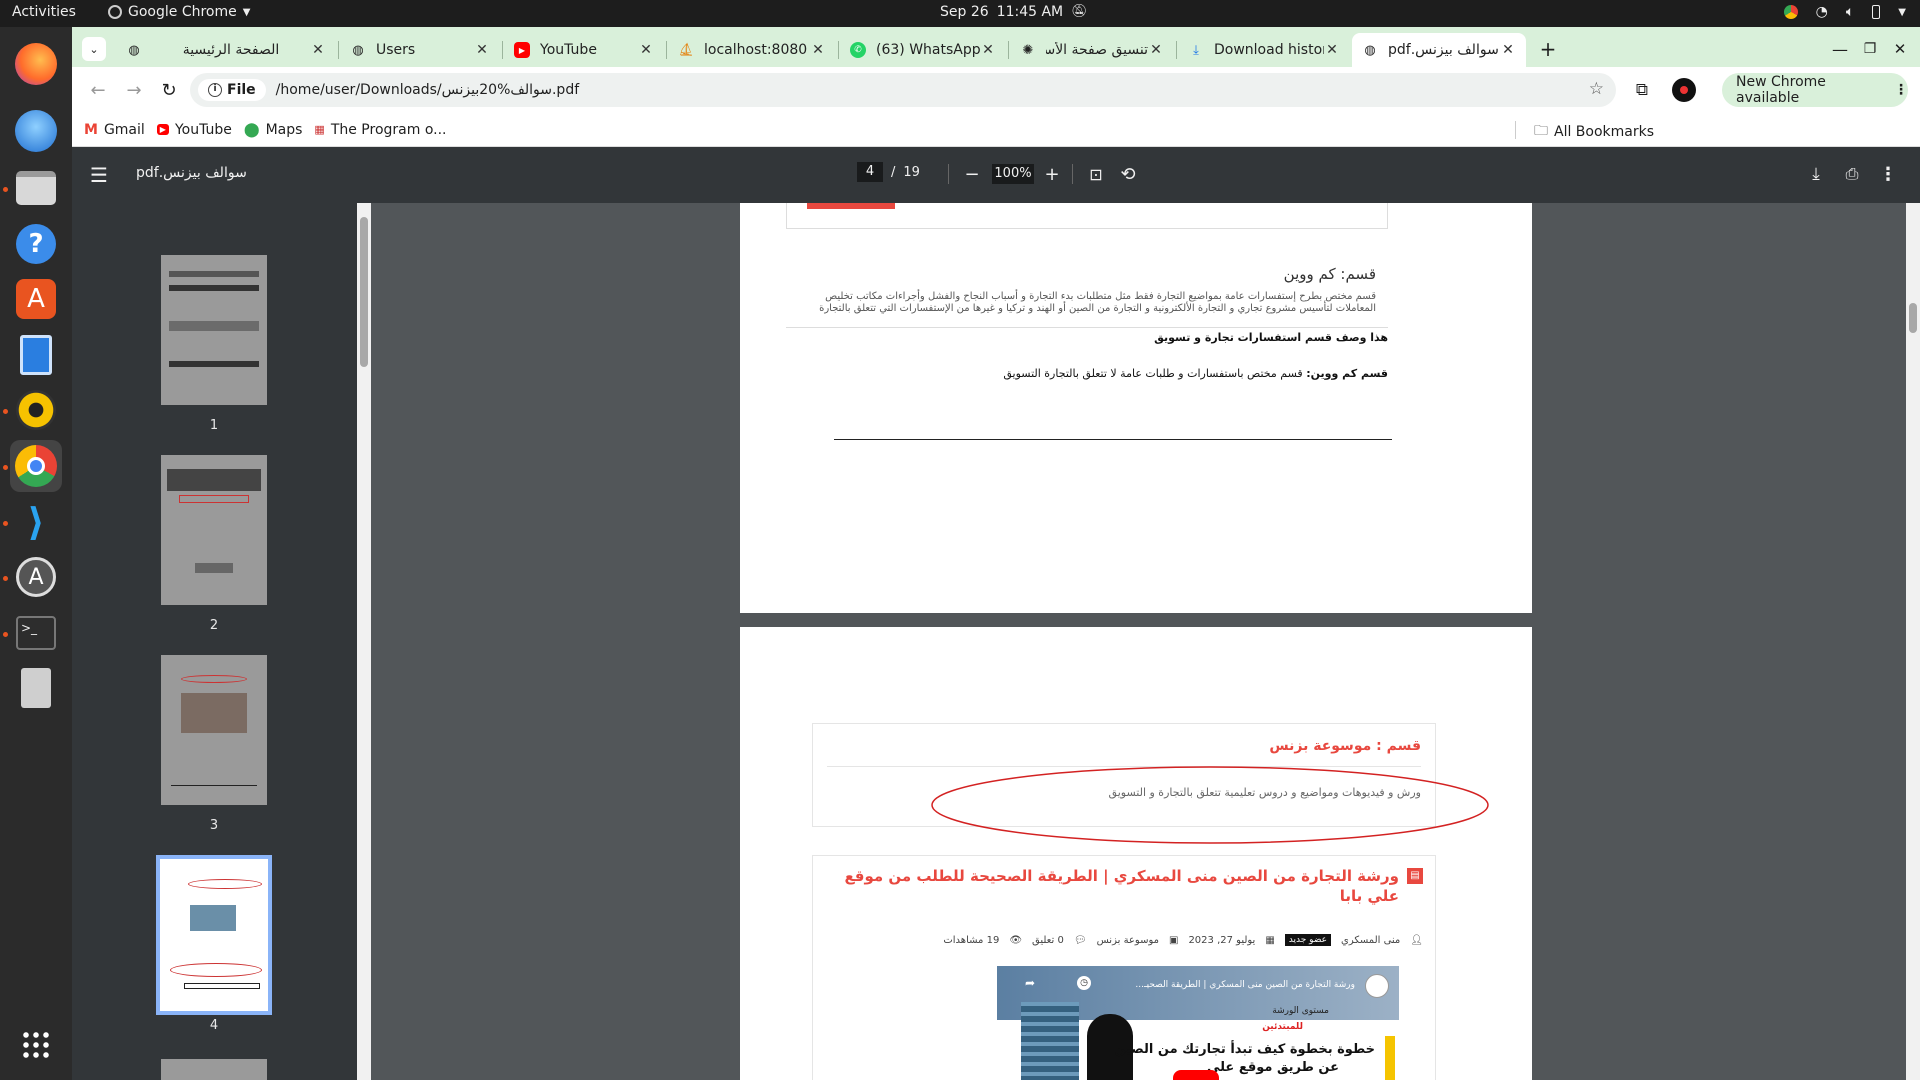 The image size is (1920, 1080). I want to click on forward-button: →, so click(134, 90).